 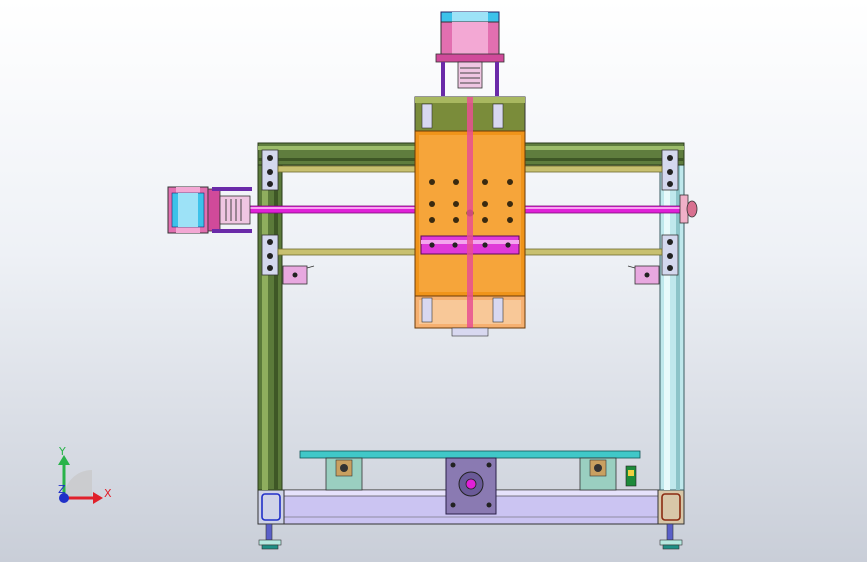 What do you see at coordinates (671, 536) in the screenshot?
I see `leveling-foot-right` at bounding box center [671, 536].